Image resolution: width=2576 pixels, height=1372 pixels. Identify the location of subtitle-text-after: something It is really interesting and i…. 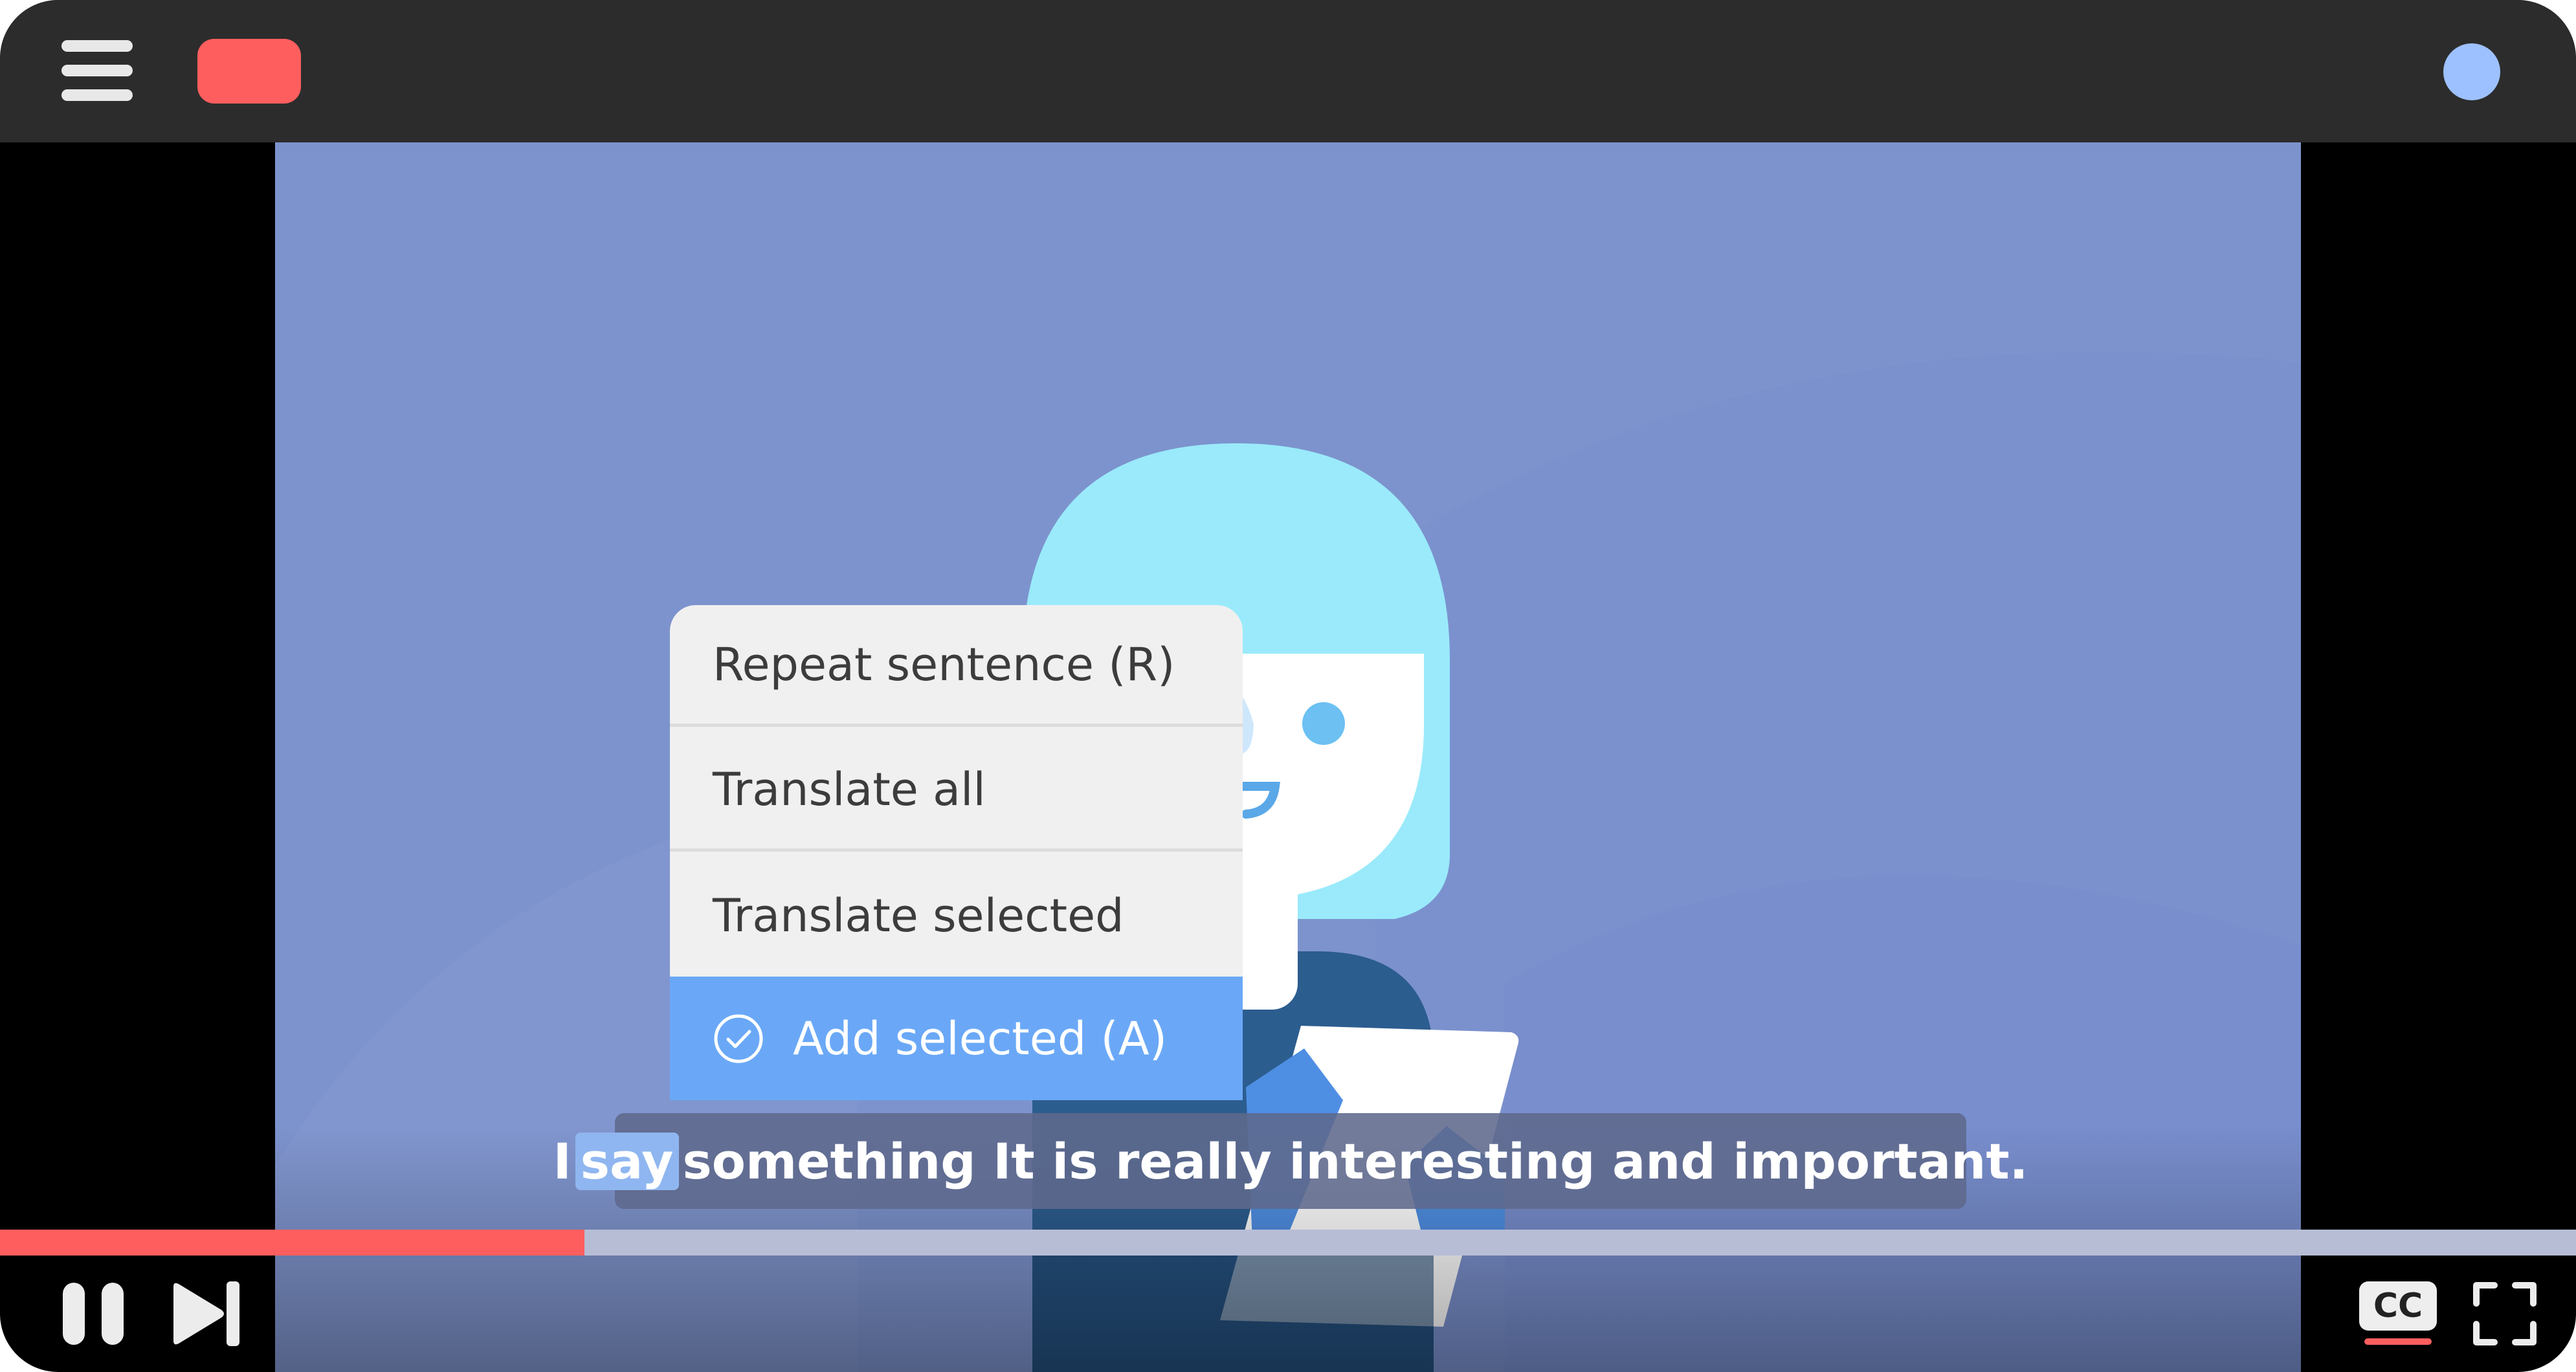
(1355, 1161).